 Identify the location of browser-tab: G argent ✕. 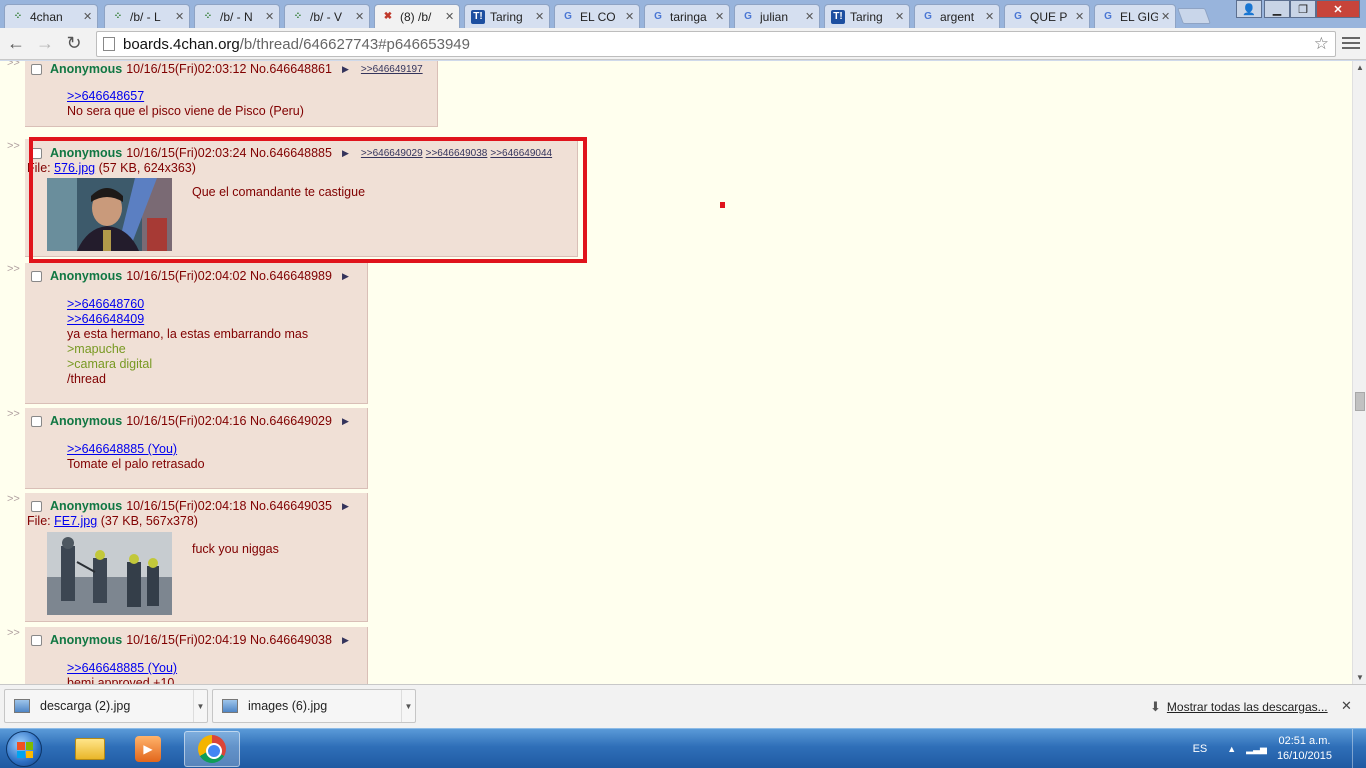
(957, 16).